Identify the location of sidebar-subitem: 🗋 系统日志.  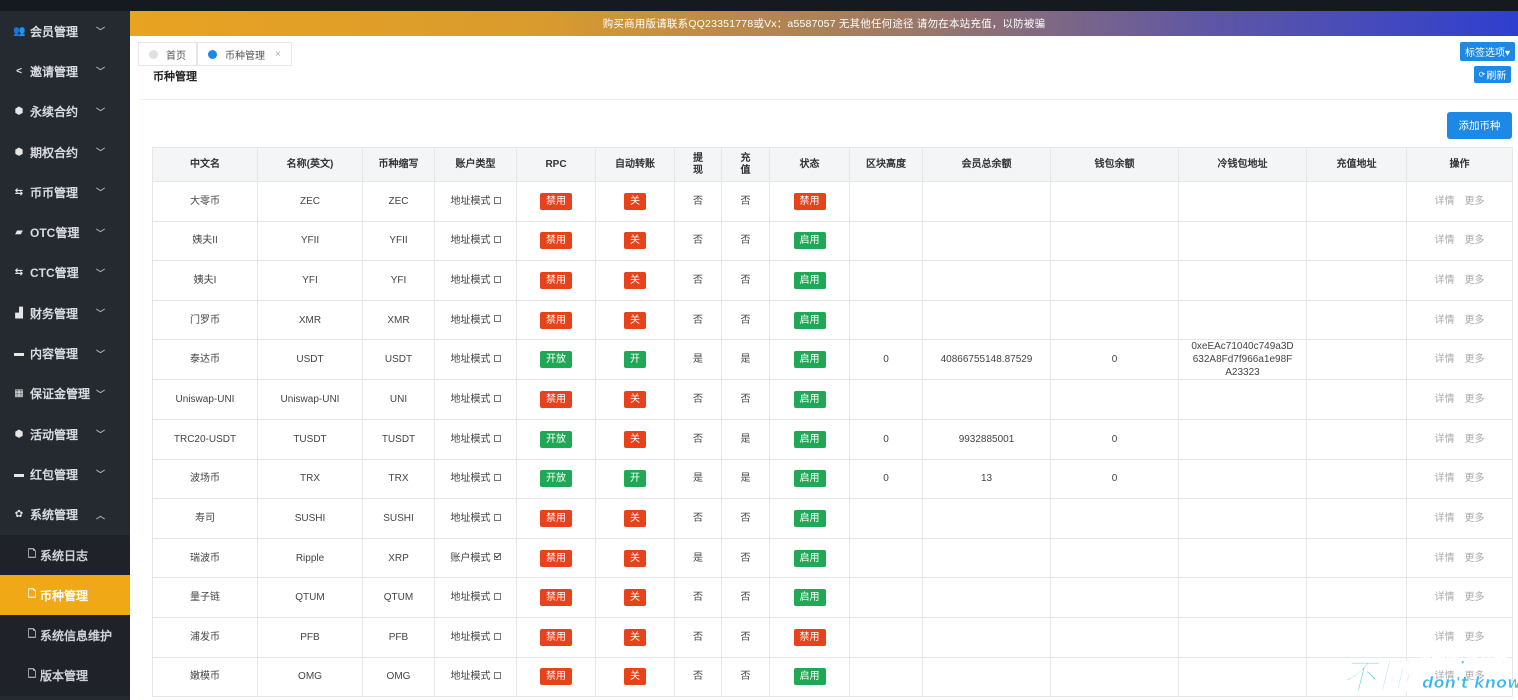
(65, 555).